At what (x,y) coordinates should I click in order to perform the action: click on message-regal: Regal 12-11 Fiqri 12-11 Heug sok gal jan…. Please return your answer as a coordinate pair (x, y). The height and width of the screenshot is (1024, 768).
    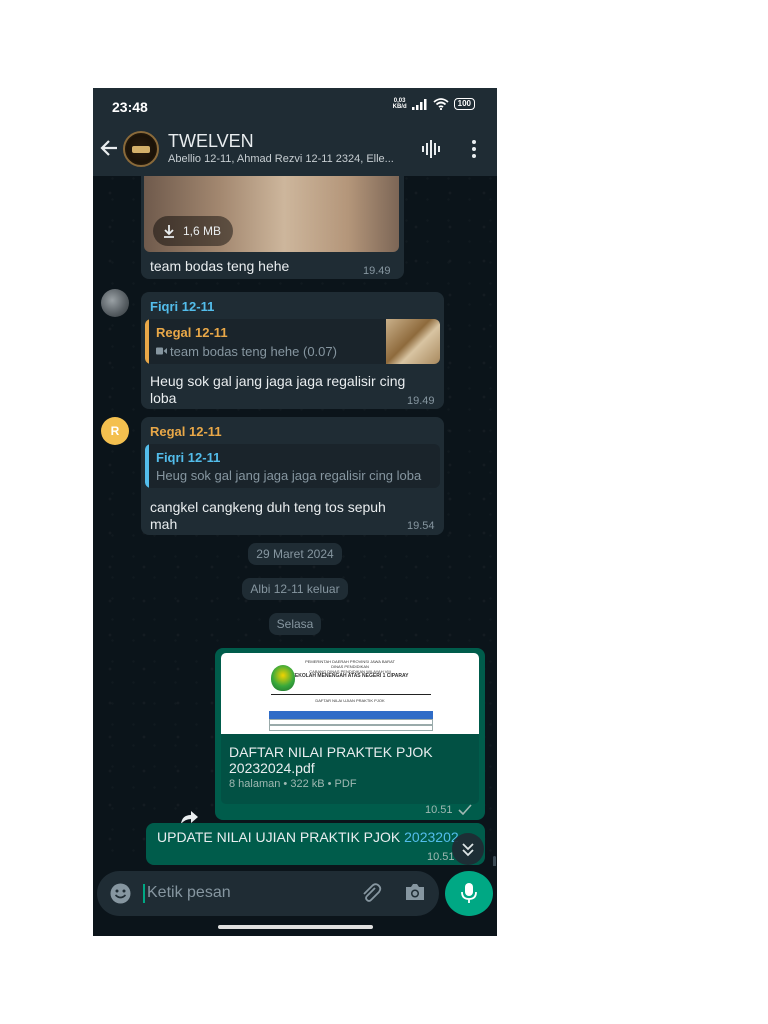
    Looking at the image, I should click on (292, 476).